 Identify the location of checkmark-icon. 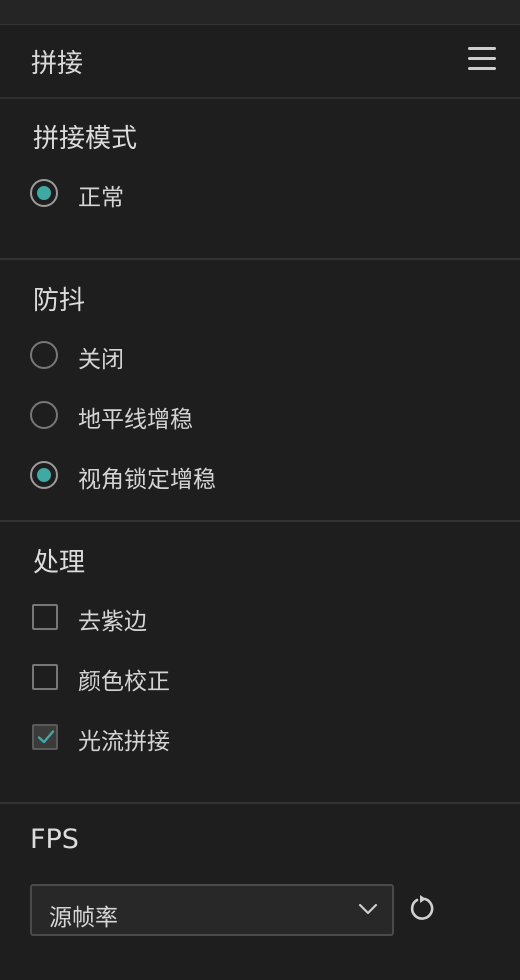
(46, 737).